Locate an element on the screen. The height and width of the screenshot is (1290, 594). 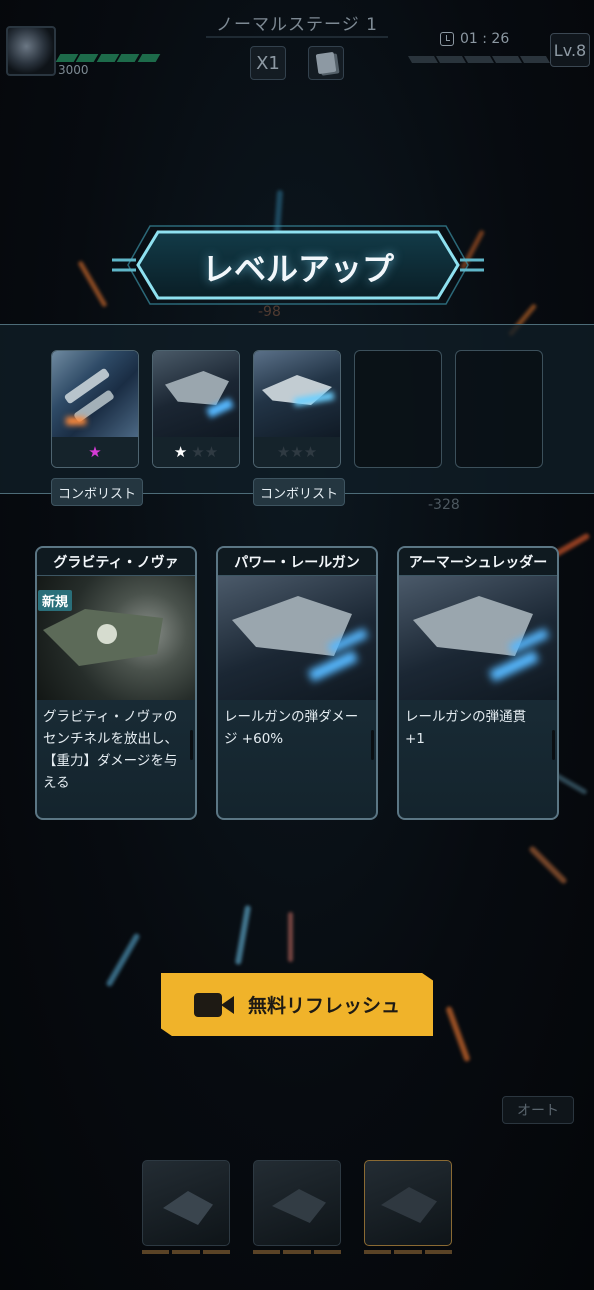
level-up-title: レベルアップ is located at coordinates (297, 269).